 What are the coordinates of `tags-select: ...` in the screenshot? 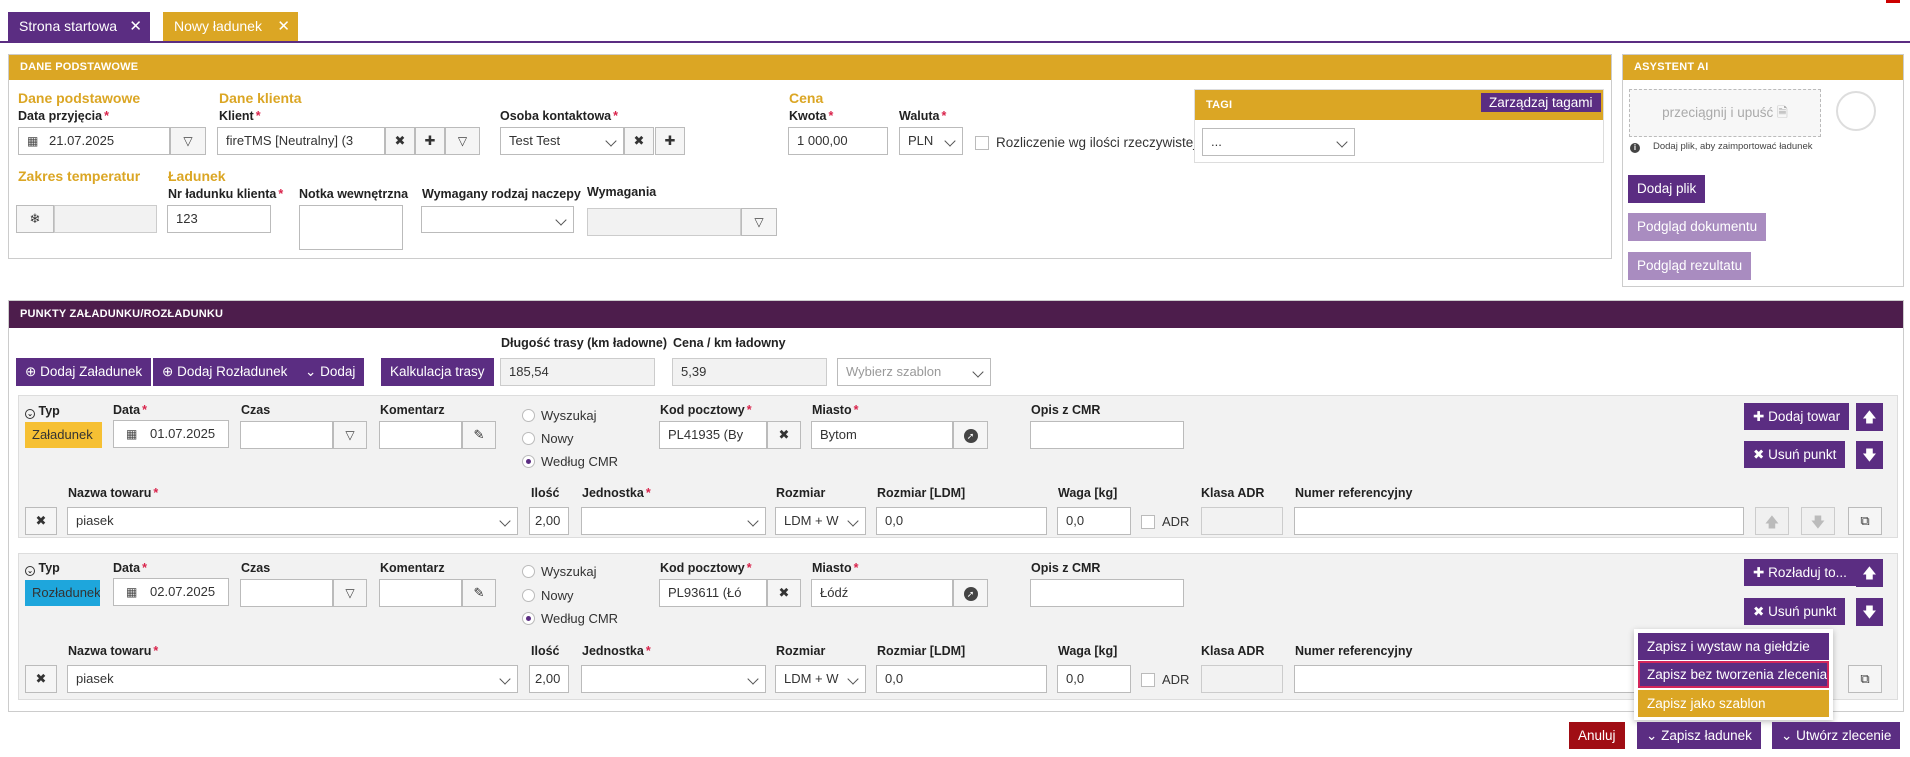 It's located at (1278, 142).